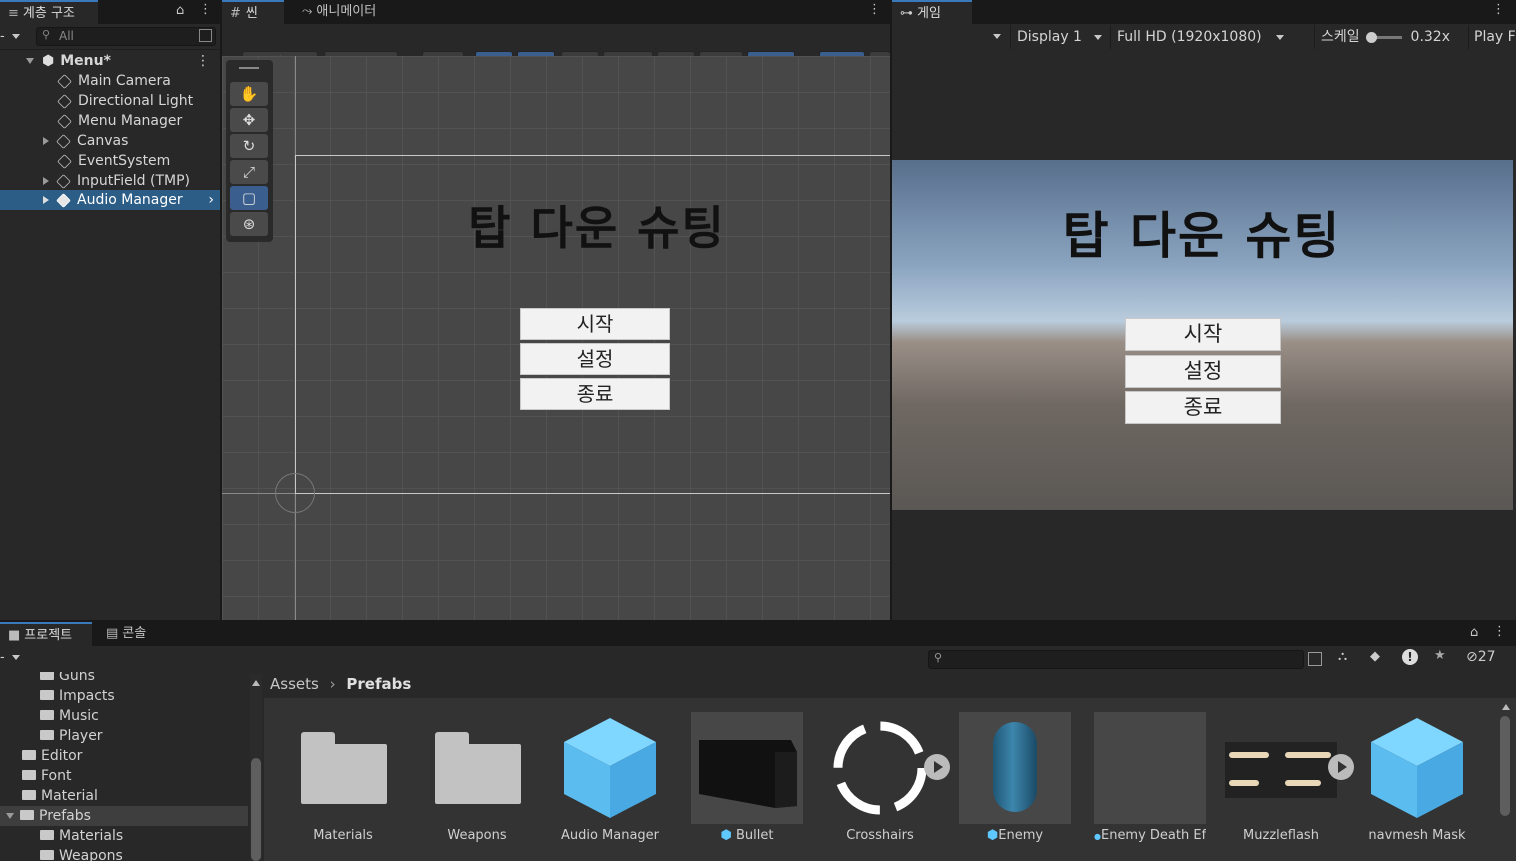 This screenshot has width=1516, height=861. What do you see at coordinates (249, 224) in the screenshot?
I see `transform-tool-icon: ⊛` at bounding box center [249, 224].